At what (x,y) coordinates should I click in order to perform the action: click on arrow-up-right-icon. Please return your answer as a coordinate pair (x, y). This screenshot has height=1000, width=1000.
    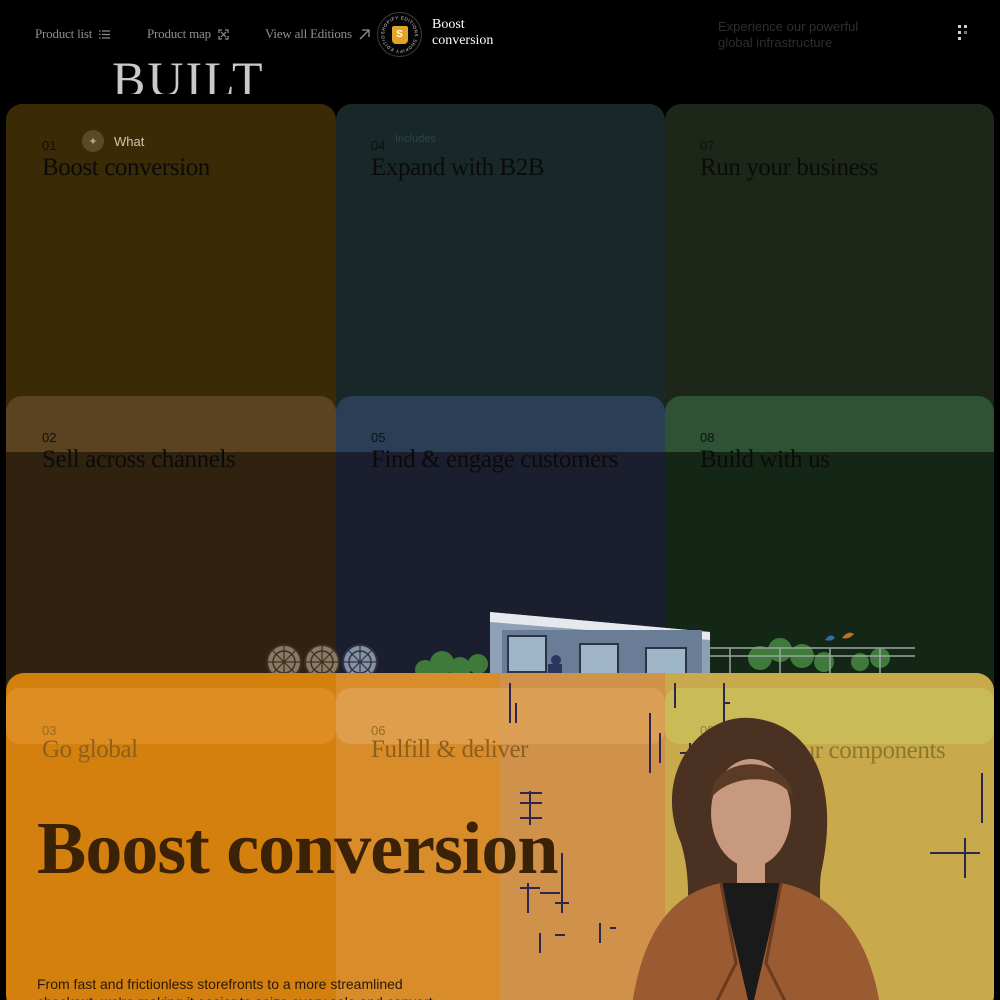
    Looking at the image, I should click on (364, 33).